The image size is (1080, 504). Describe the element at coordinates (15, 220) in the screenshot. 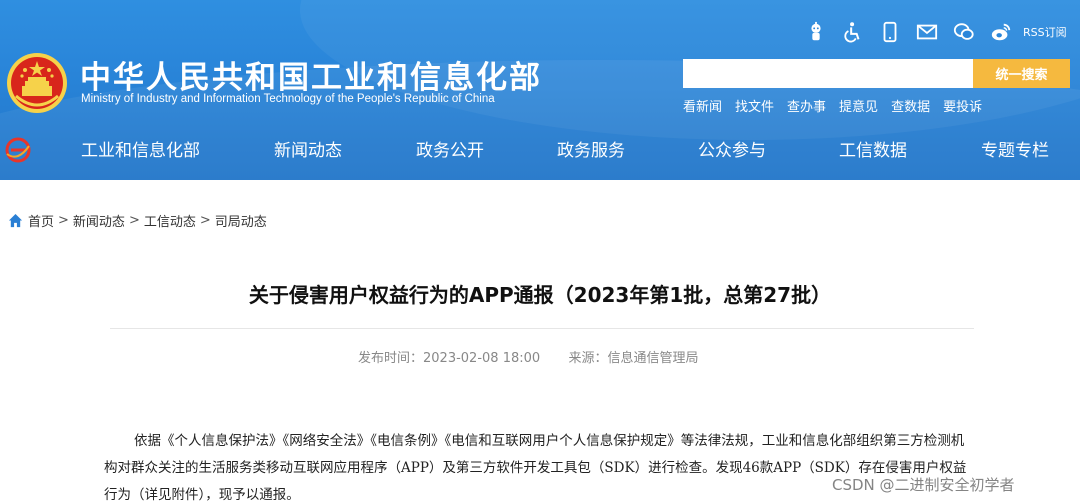

I see `home-icon` at that location.